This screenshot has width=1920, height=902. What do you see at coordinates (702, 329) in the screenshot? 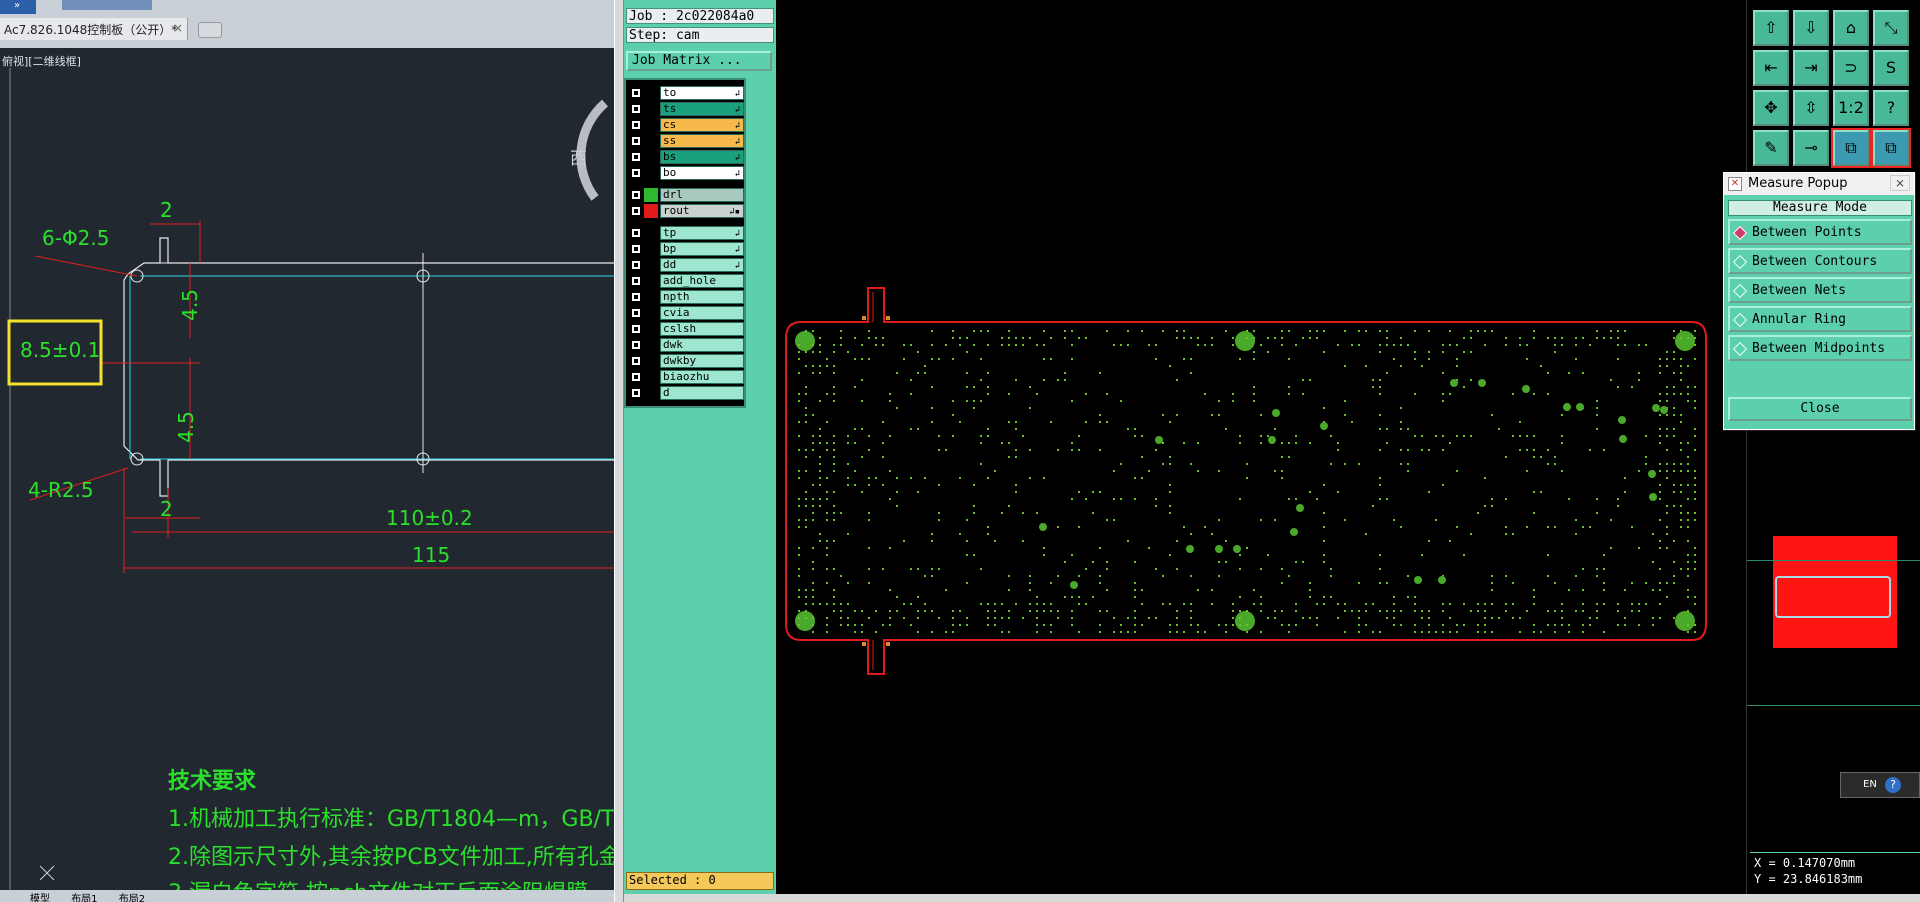
I see `layer-name: cslsh` at bounding box center [702, 329].